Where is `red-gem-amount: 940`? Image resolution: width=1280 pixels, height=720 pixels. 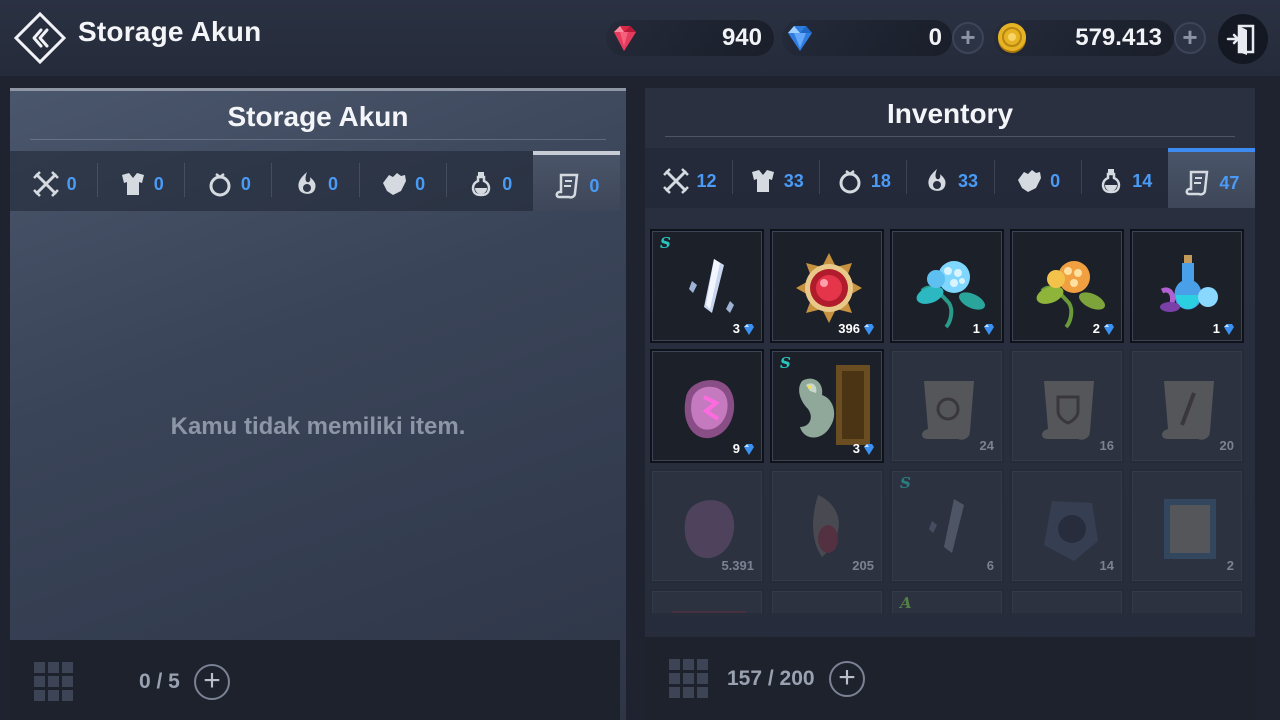 red-gem-amount: 940 is located at coordinates (741, 37).